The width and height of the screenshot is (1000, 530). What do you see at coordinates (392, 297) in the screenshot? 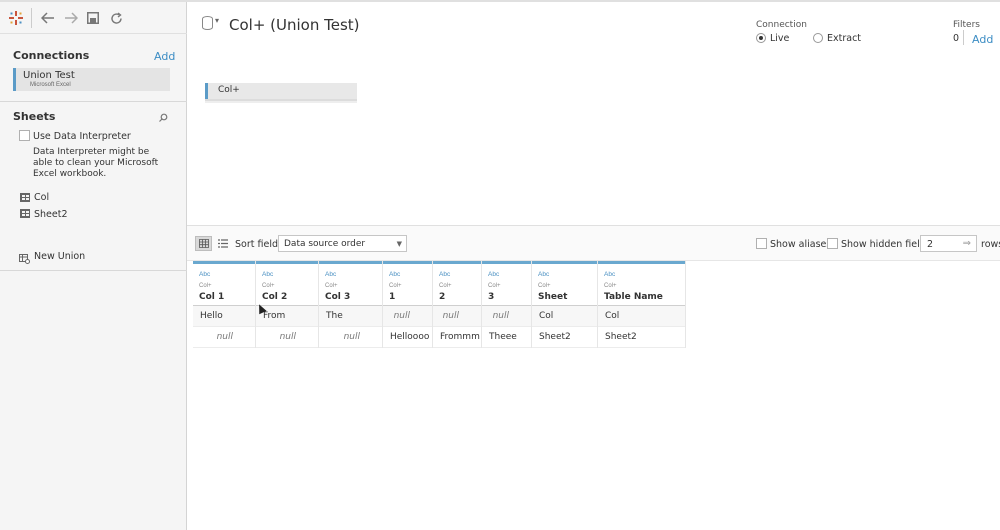
I see `column-name: 1` at bounding box center [392, 297].